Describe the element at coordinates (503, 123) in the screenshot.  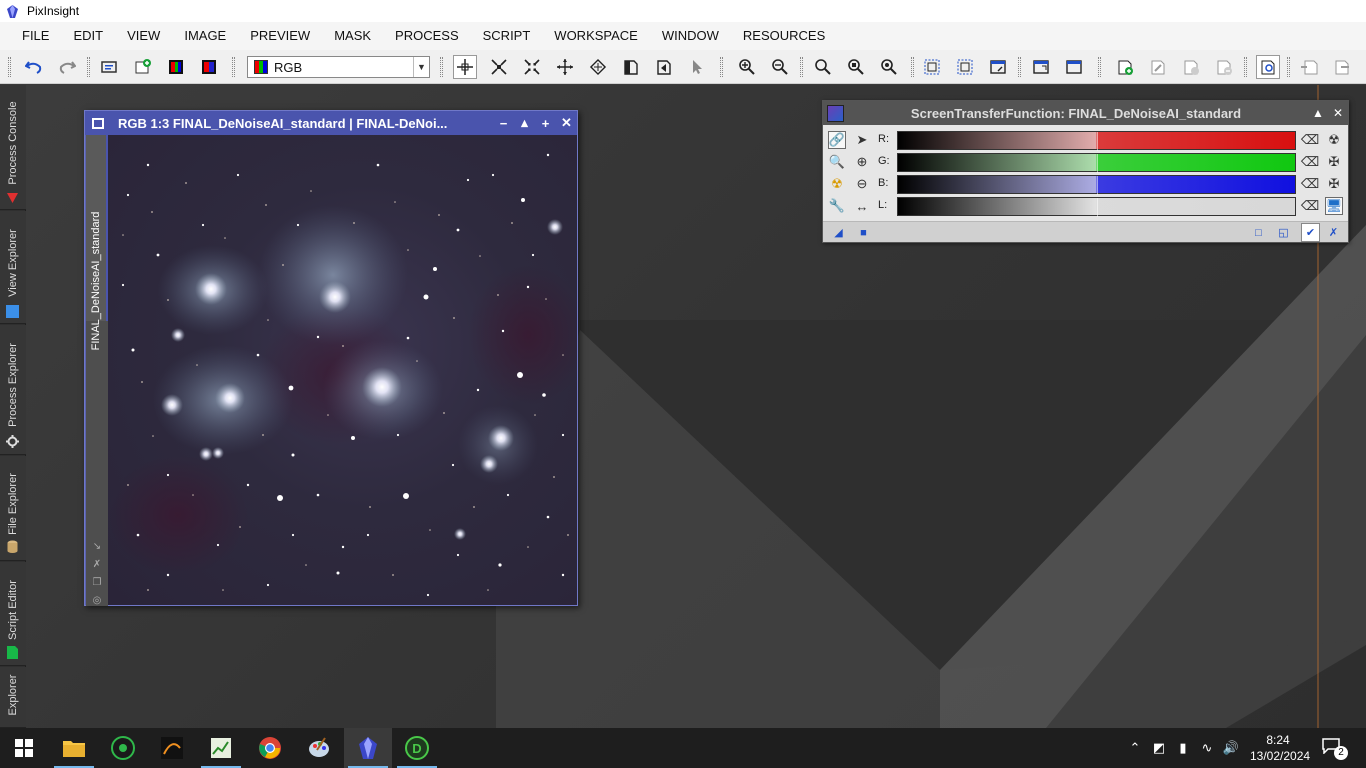
I see `minimize-button: −` at that location.